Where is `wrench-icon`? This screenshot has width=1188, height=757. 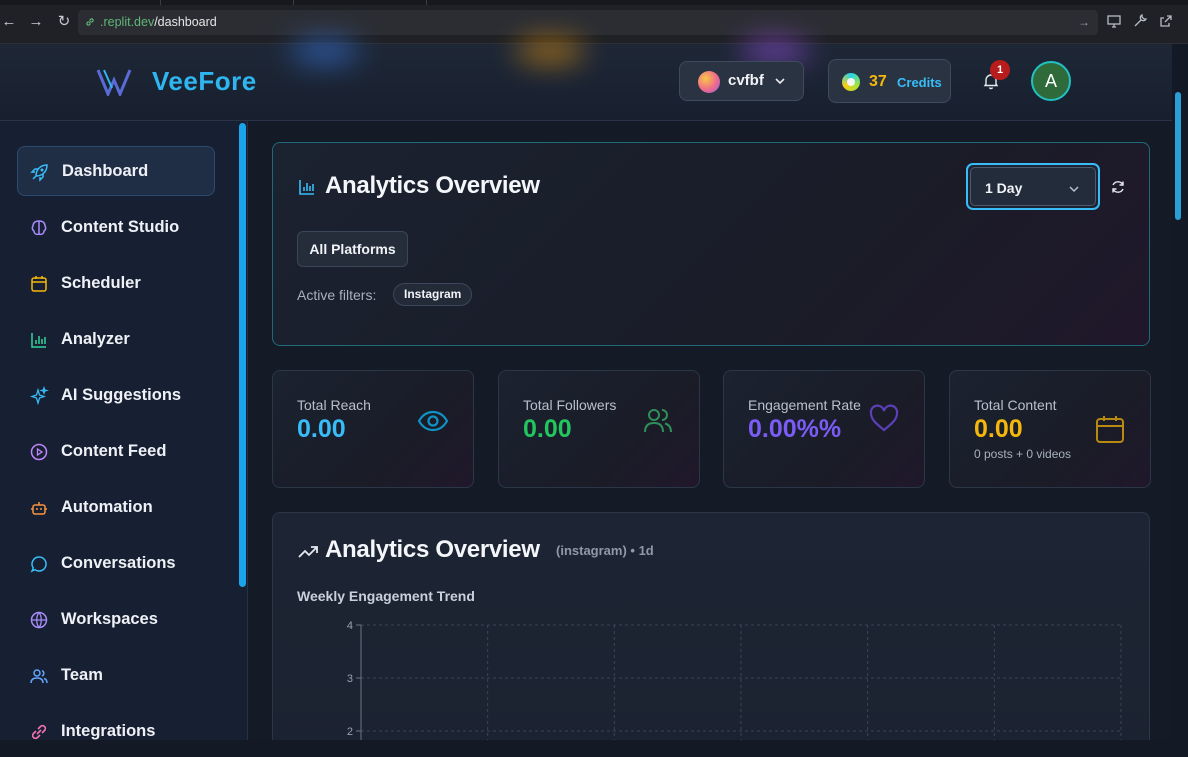
wrench-icon is located at coordinates (1140, 21).